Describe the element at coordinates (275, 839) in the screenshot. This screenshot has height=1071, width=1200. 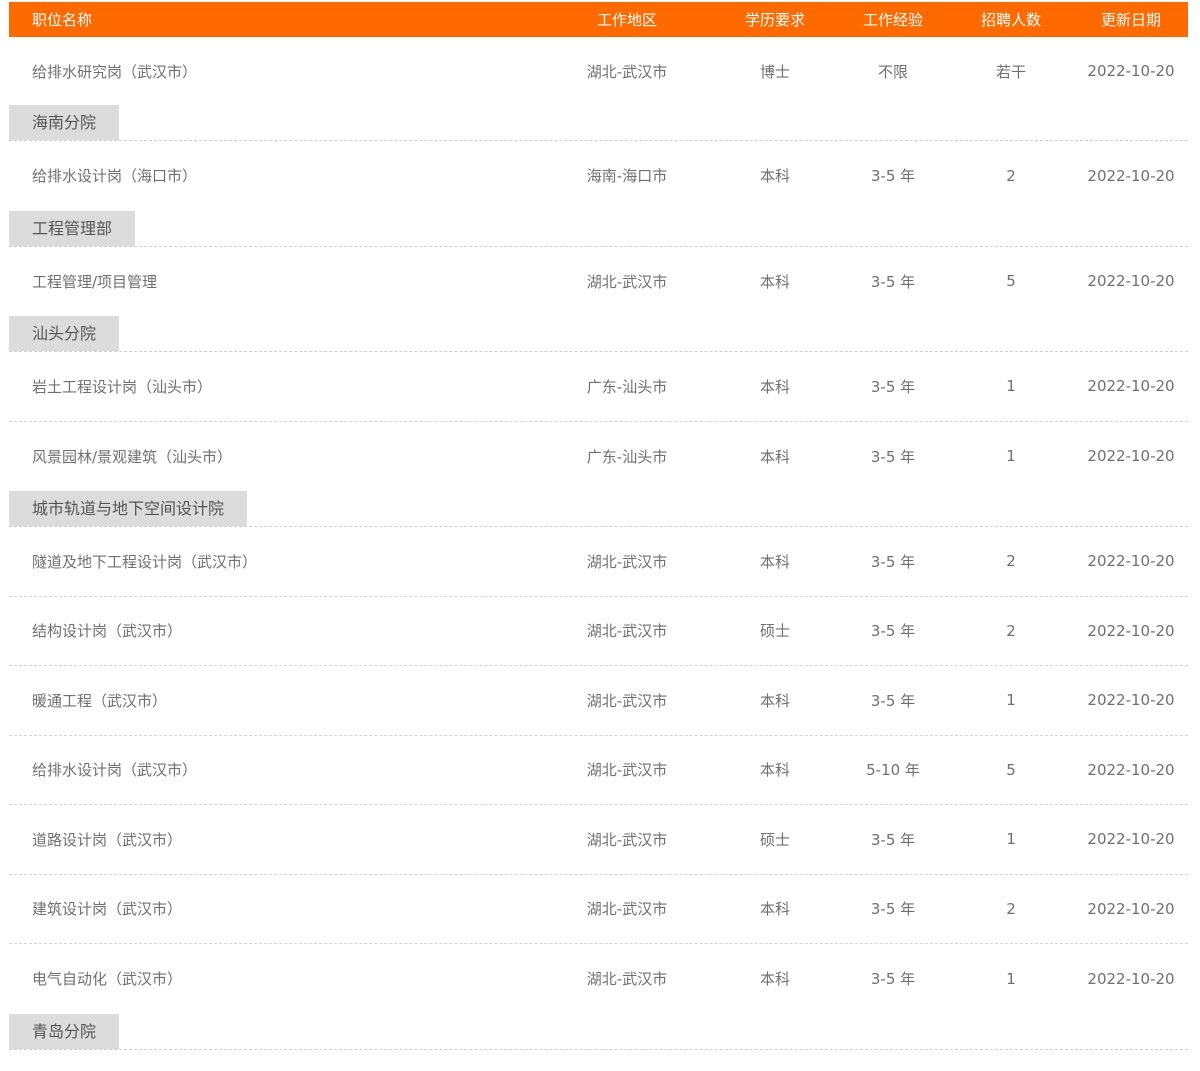
I see `job-title: 道路设计岗（武汉市）` at that location.